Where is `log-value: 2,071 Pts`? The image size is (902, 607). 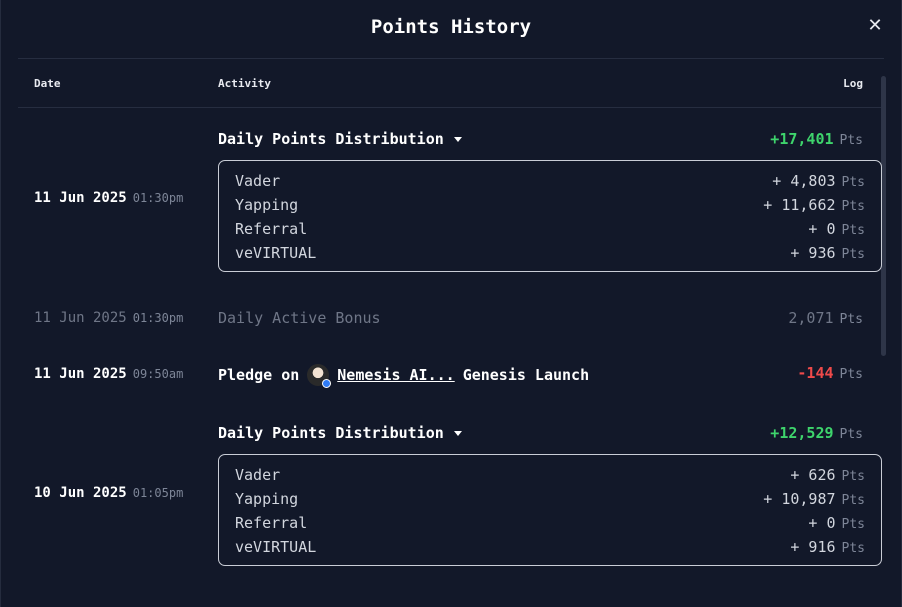
log-value: 2,071 Pts is located at coordinates (825, 318).